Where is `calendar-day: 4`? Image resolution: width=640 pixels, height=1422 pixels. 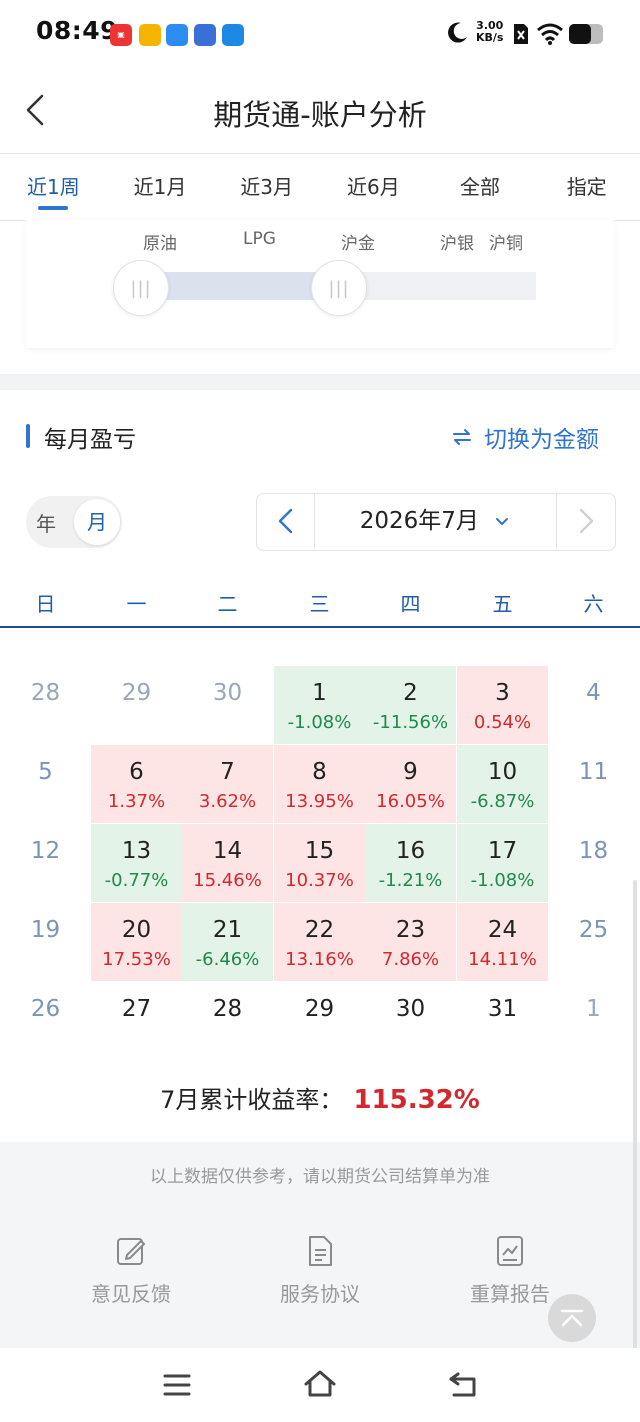
calendar-day: 4 is located at coordinates (593, 705).